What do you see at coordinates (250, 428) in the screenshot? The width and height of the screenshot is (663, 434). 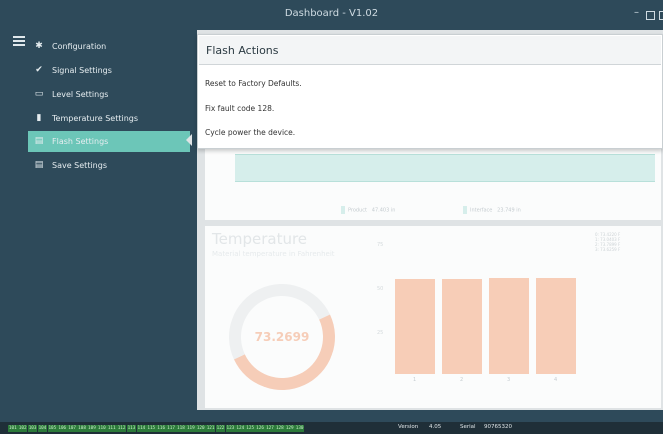 I see `register-indicator: 125` at bounding box center [250, 428].